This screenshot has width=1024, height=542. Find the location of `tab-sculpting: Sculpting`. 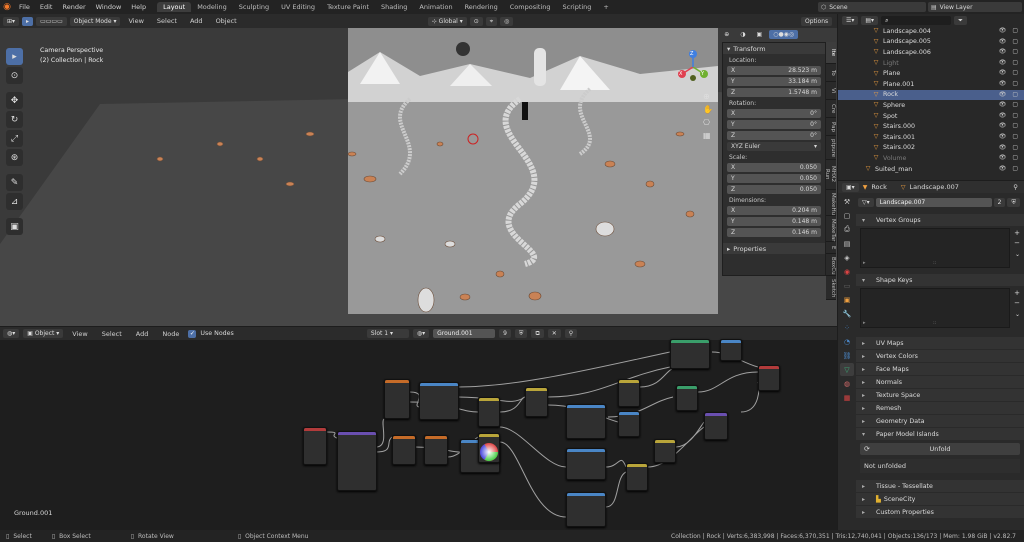

tab-sculpting: Sculpting is located at coordinates (254, 7).